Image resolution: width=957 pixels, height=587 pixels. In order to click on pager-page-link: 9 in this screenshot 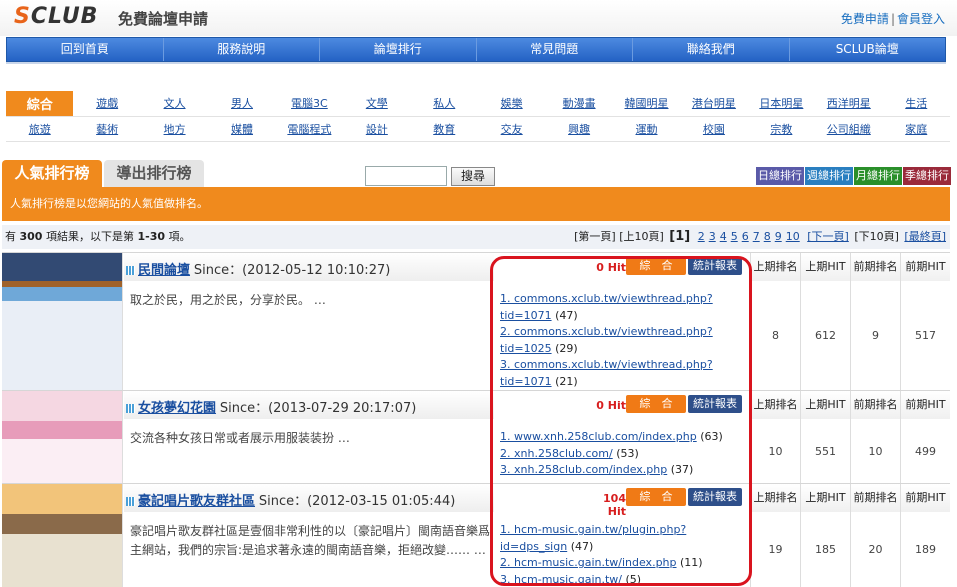, I will do `click(778, 236)`.